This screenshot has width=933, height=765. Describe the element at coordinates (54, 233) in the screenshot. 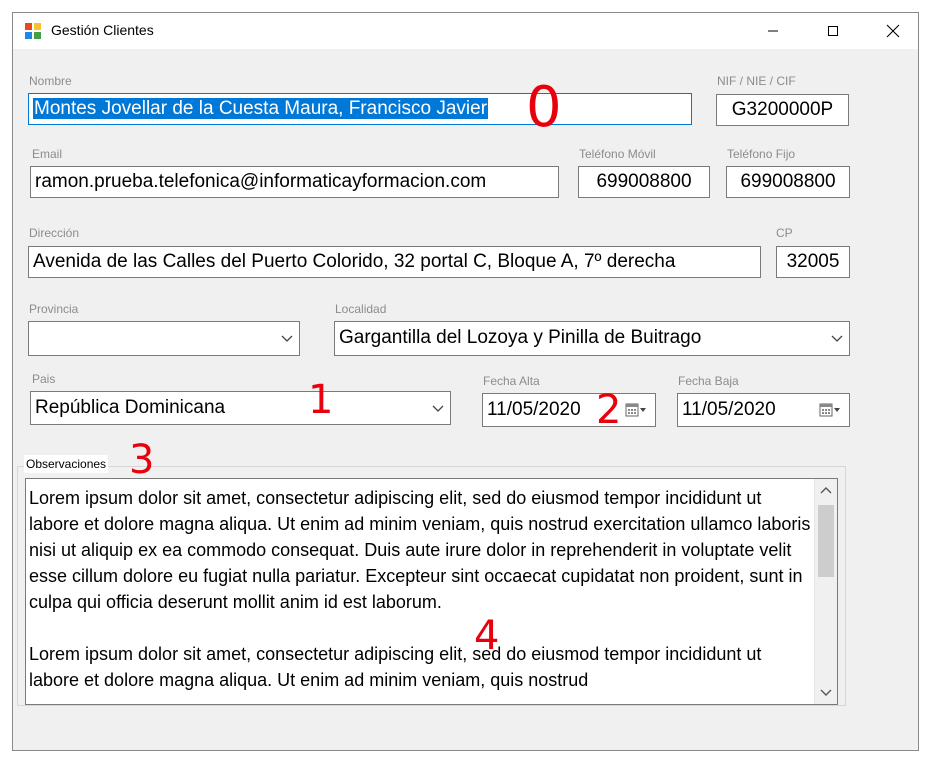

I see `direccion-label: Dirección` at that location.